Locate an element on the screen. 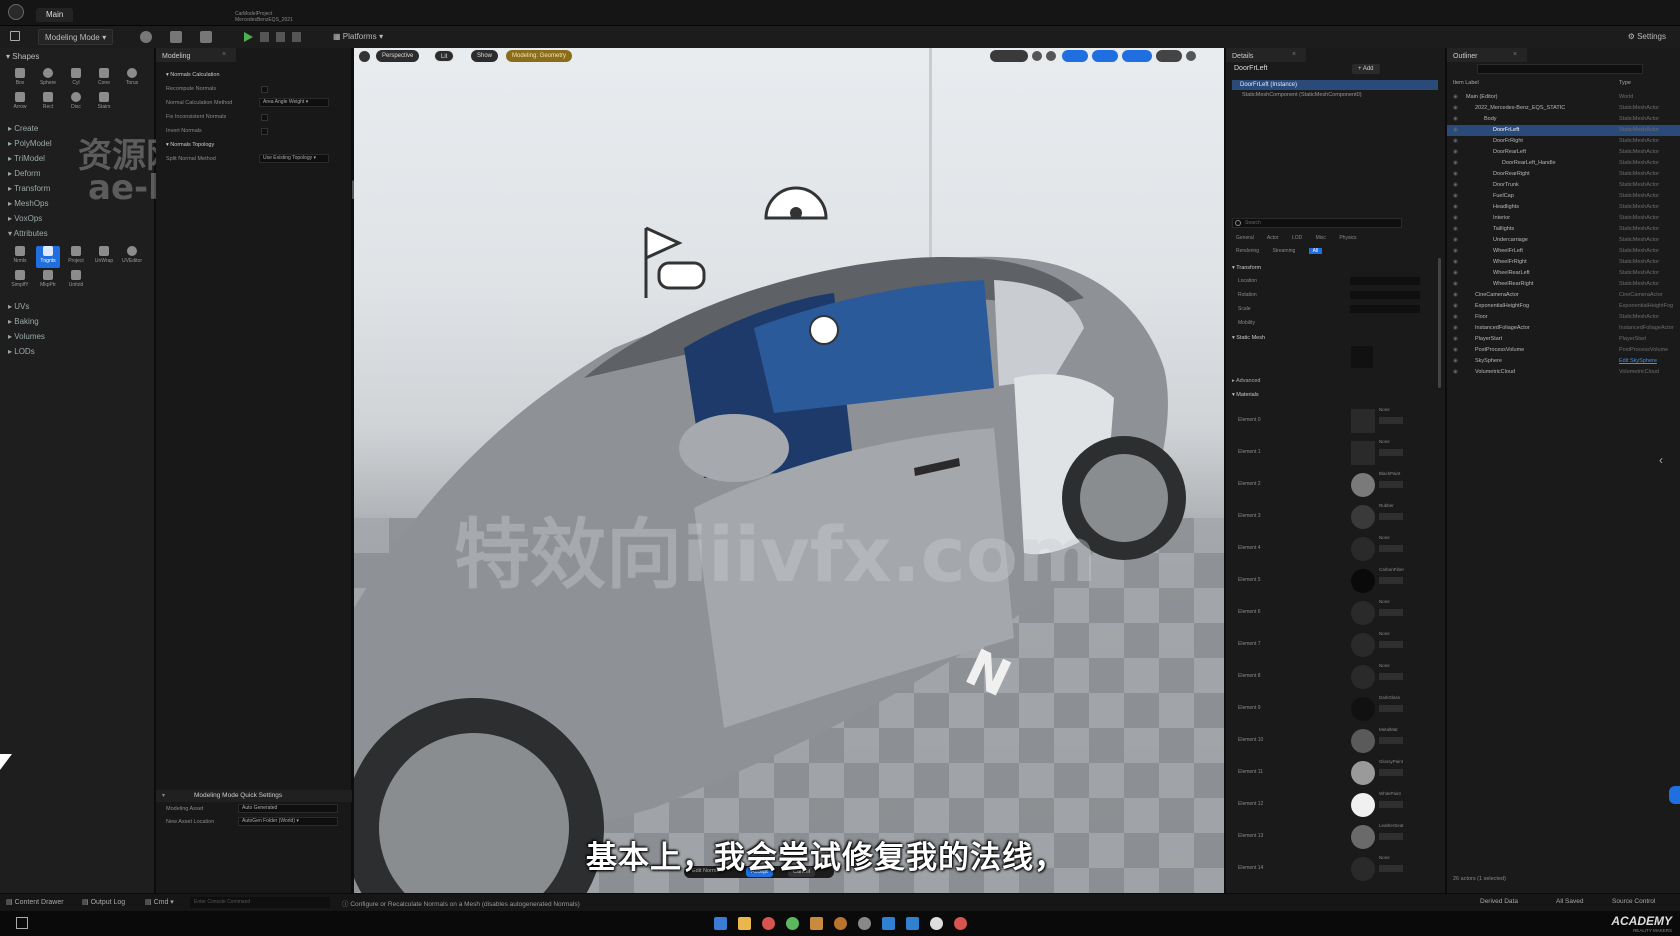 The image size is (1680, 936). unreal-logo-icon is located at coordinates (16, 12).